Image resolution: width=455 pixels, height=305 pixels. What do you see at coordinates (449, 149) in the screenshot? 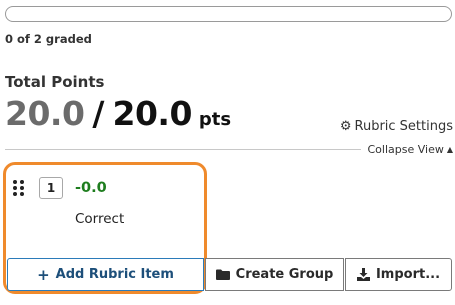
I see `caret-up-icon: ▲` at bounding box center [449, 149].